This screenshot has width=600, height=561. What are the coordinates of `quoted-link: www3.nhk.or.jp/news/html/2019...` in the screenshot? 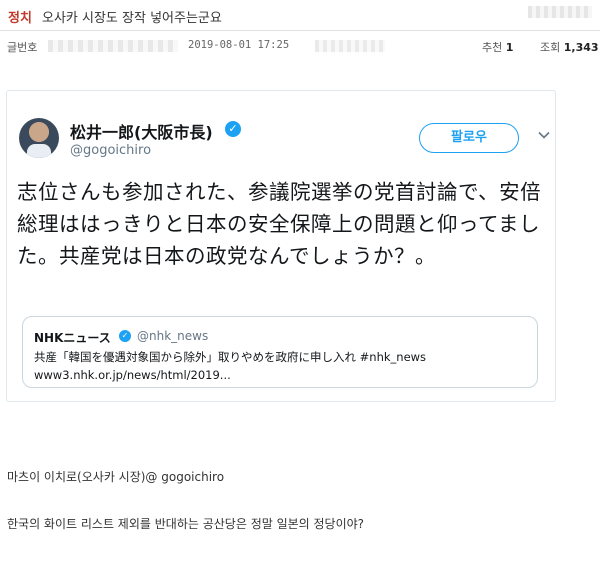 It's located at (132, 375).